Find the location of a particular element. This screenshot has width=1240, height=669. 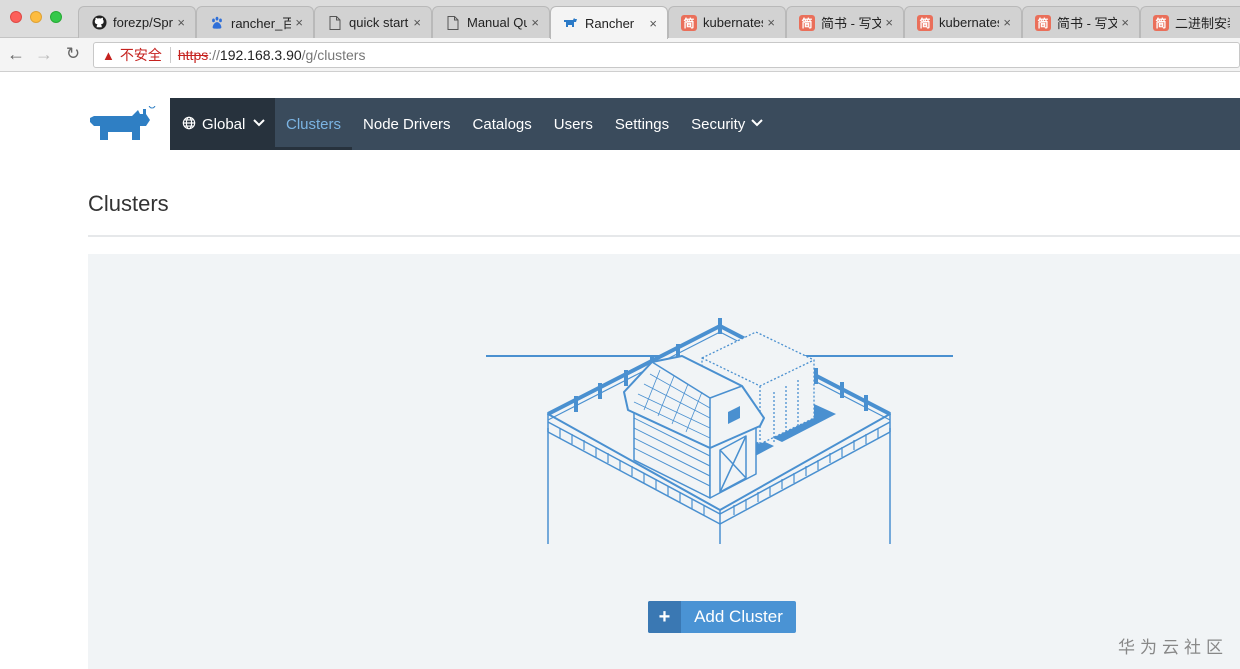

minimize-window-button is located at coordinates (36, 17).